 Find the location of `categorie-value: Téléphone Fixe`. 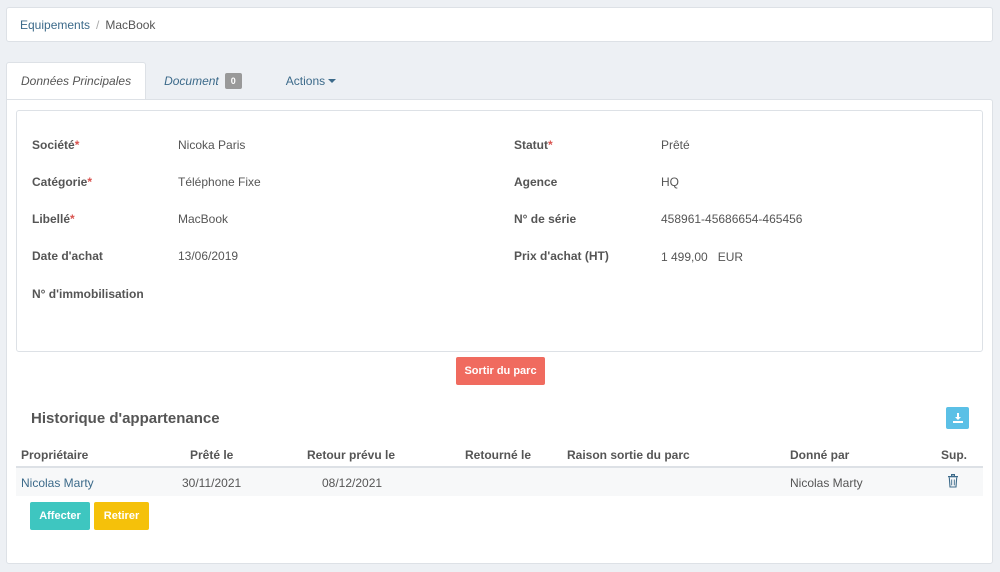

categorie-value: Téléphone Fixe is located at coordinates (219, 182).